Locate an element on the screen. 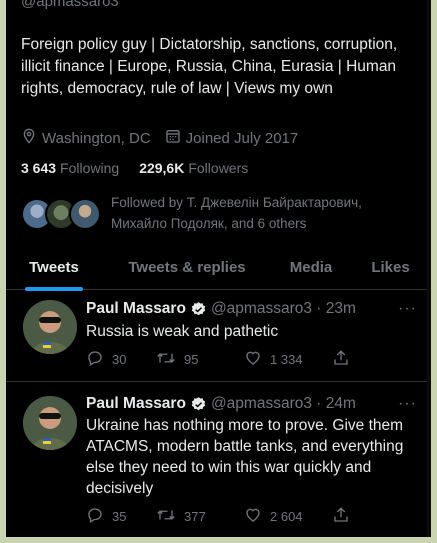 The image size is (437, 543). tab-label: Likes is located at coordinates (390, 267).